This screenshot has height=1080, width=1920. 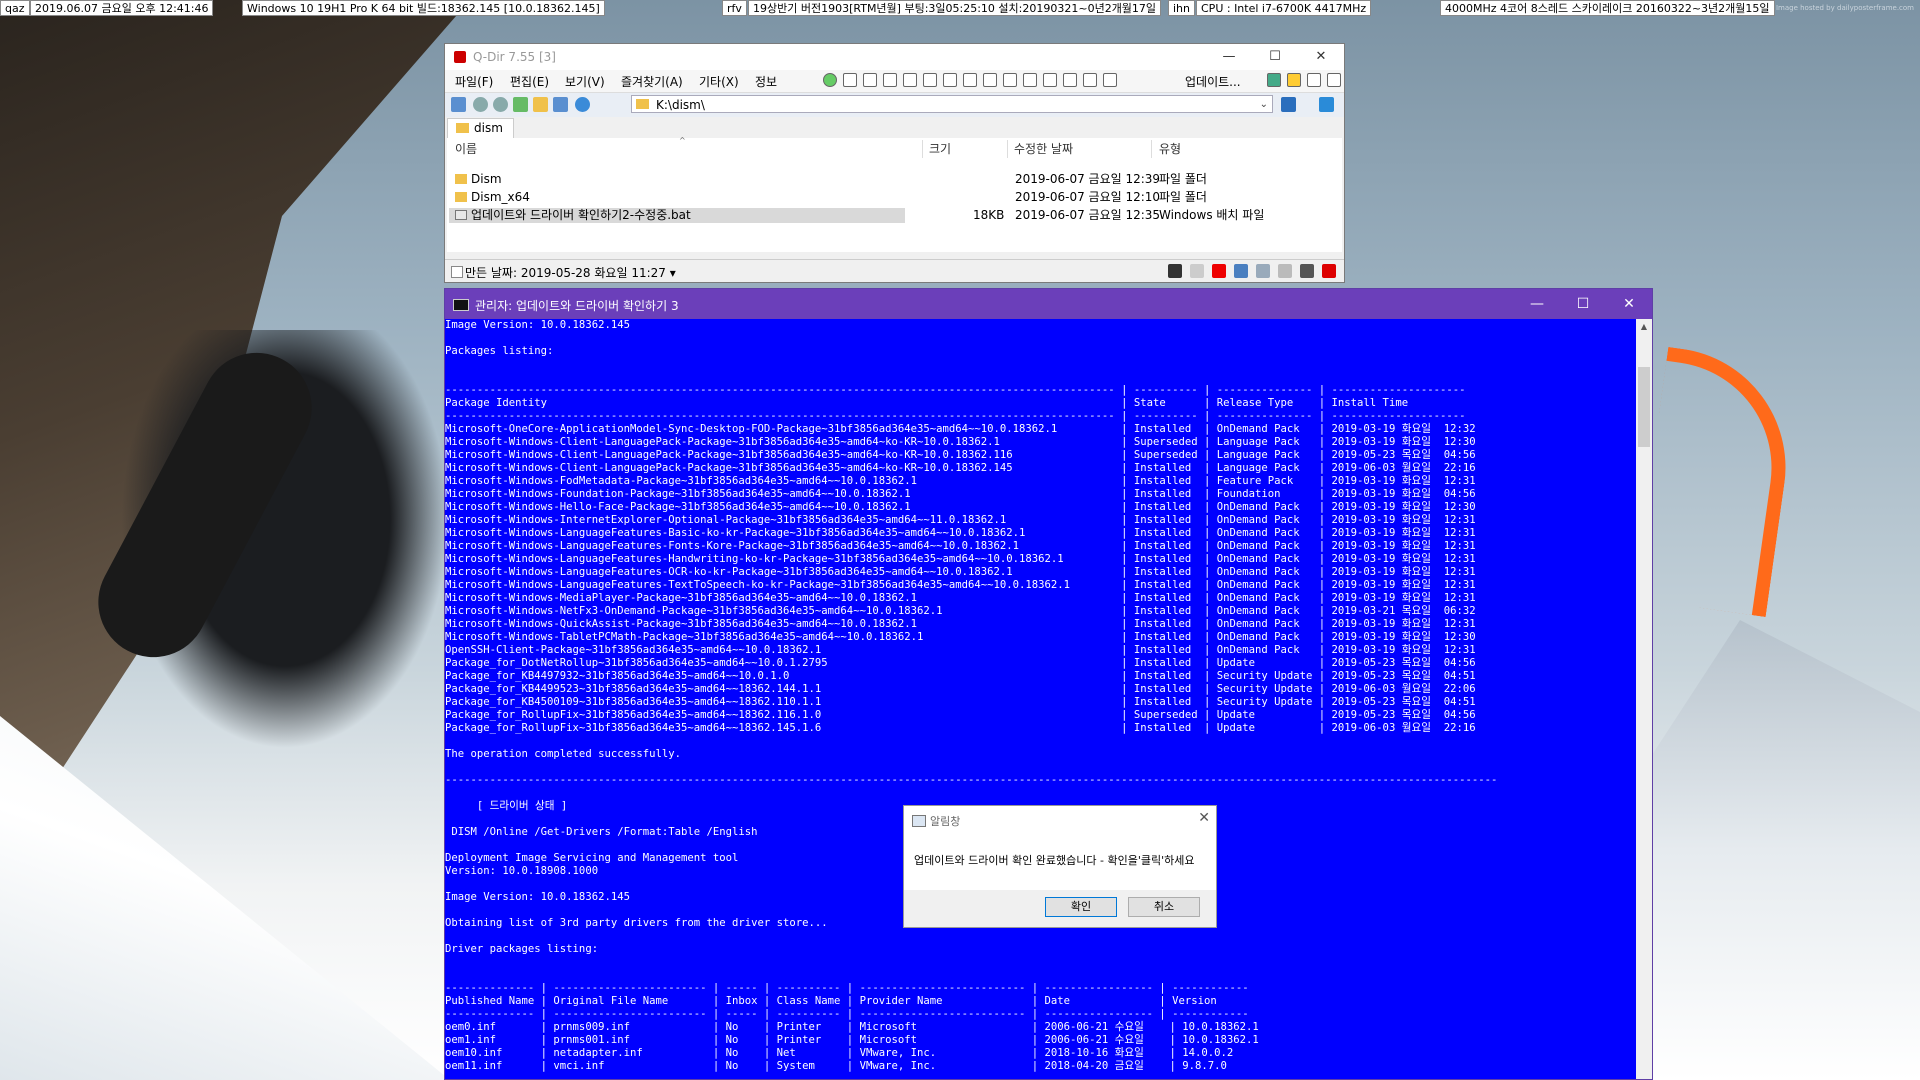 What do you see at coordinates (1060, 820) in the screenshot?
I see `dialog-titlebar: 알림창 ✕` at bounding box center [1060, 820].